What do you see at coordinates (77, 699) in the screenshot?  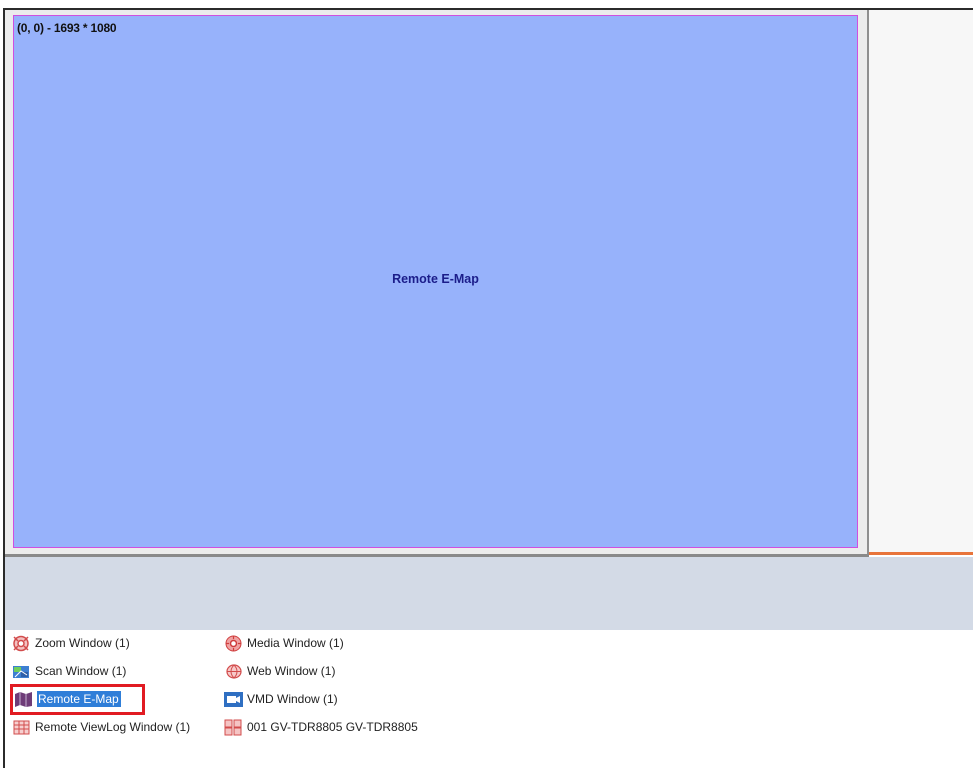 I see `selection-outline` at bounding box center [77, 699].